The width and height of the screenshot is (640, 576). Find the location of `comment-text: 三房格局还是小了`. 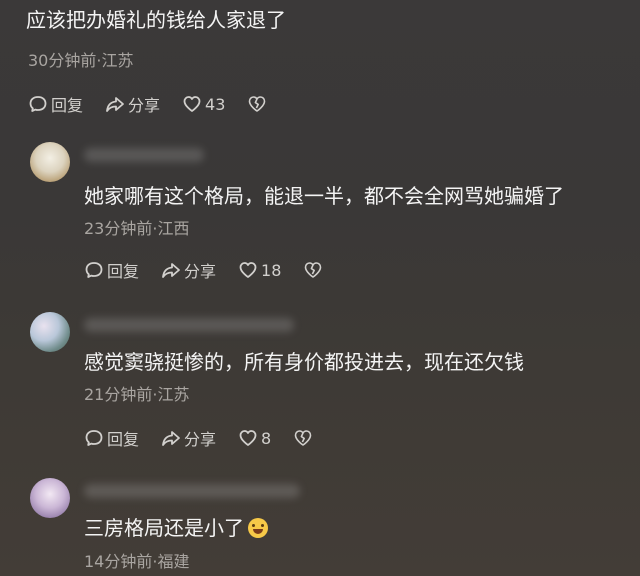

comment-text: 三房格局还是小了 is located at coordinates (176, 528).